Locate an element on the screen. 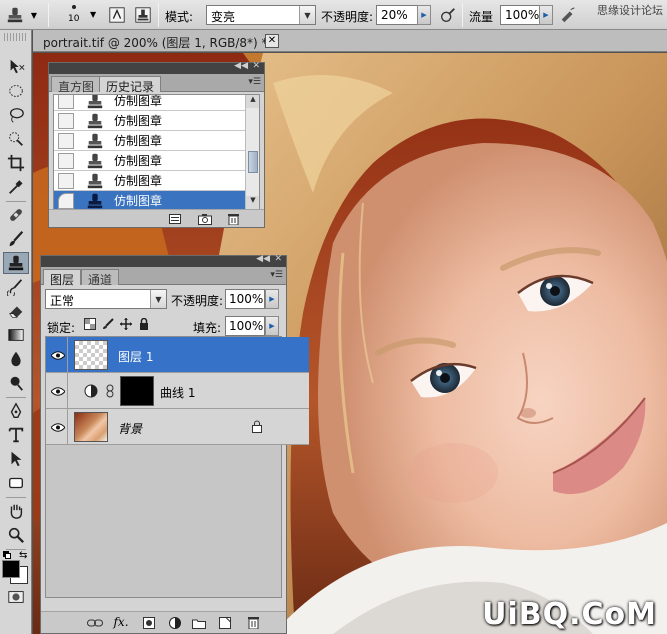  brush-icon is located at coordinates (16, 239).